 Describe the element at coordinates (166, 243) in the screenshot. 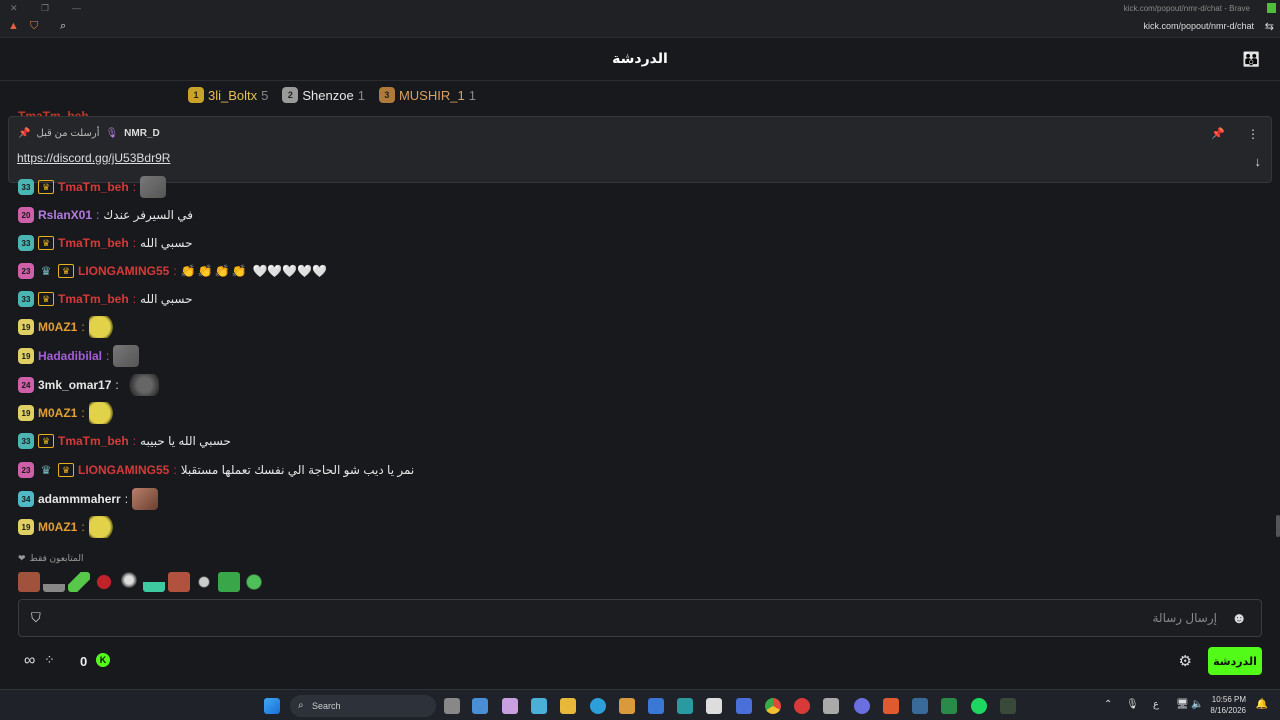

I see `chat-text: حسبي الله` at that location.